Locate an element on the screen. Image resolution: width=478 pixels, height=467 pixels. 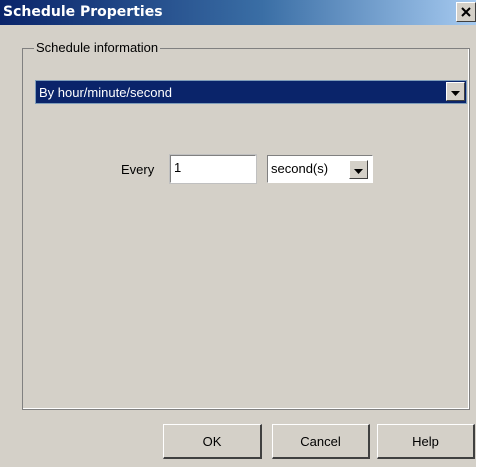
help-button: Help is located at coordinates (426, 441).